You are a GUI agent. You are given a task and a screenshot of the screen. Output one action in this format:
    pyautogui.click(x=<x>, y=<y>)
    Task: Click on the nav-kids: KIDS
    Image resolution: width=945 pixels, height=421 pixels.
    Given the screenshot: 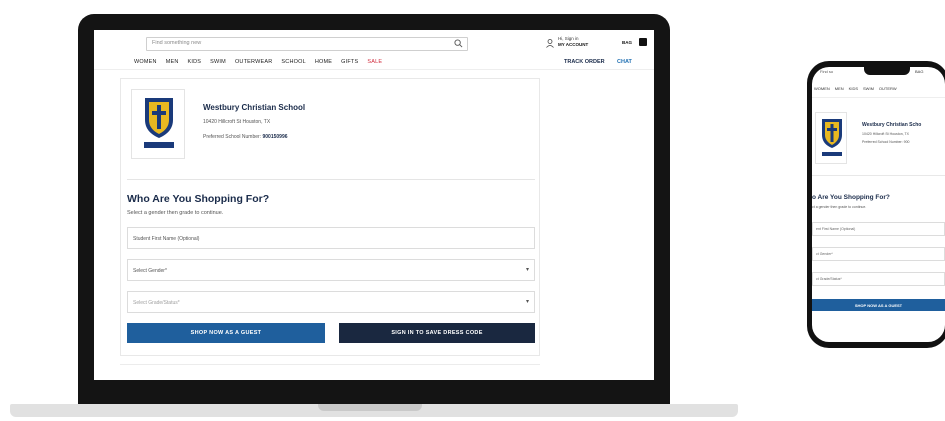 What is the action you would take?
    pyautogui.click(x=195, y=62)
    